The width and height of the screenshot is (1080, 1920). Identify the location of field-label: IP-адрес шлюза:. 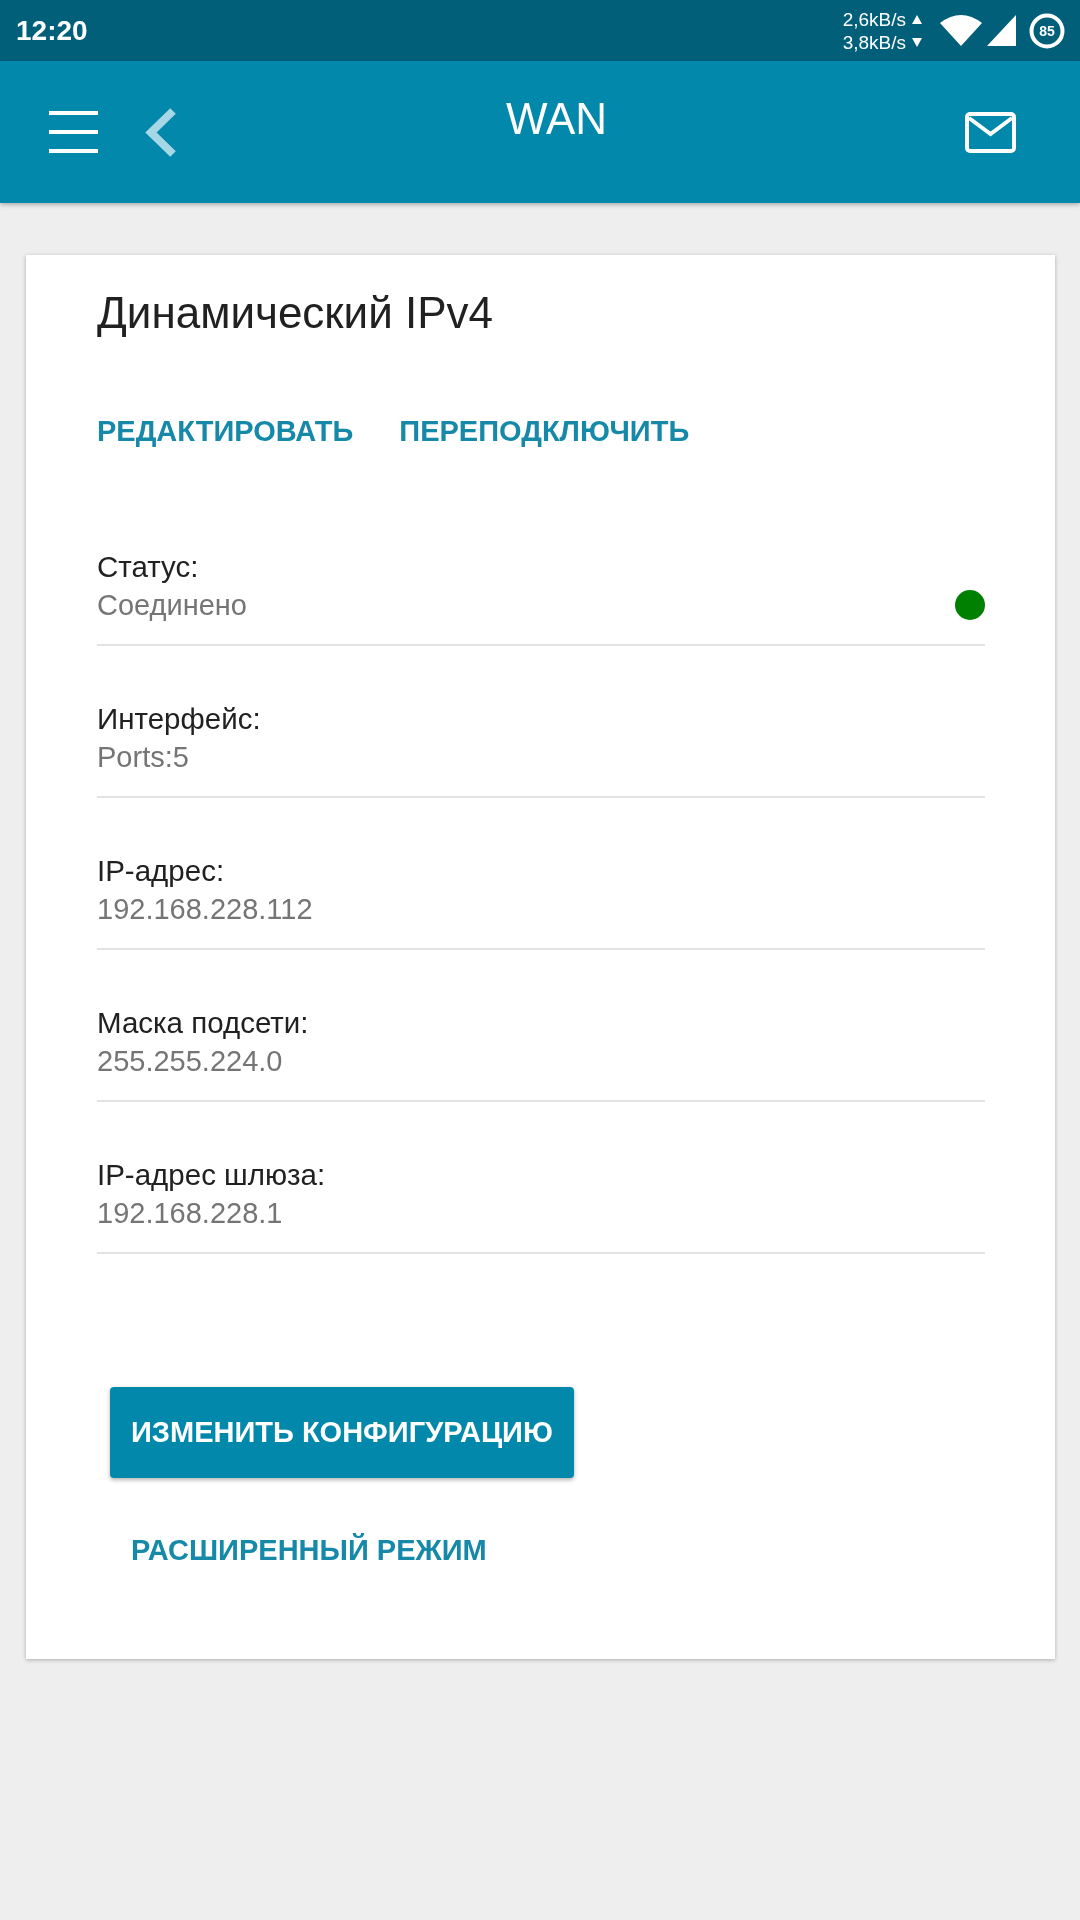
(212, 1175).